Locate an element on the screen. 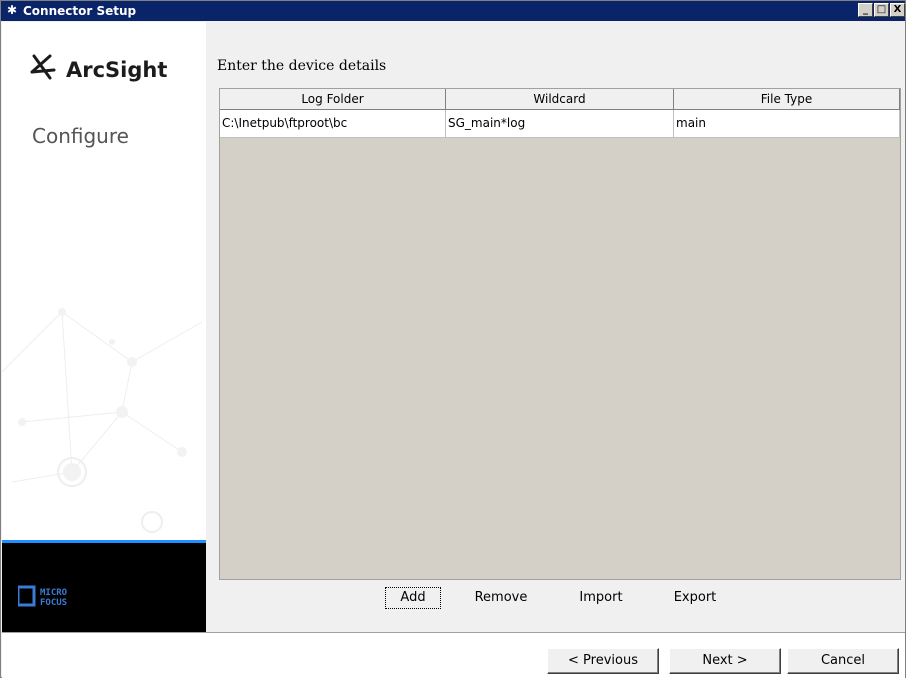 The image size is (906, 678). step-label: Configure is located at coordinates (80, 136).